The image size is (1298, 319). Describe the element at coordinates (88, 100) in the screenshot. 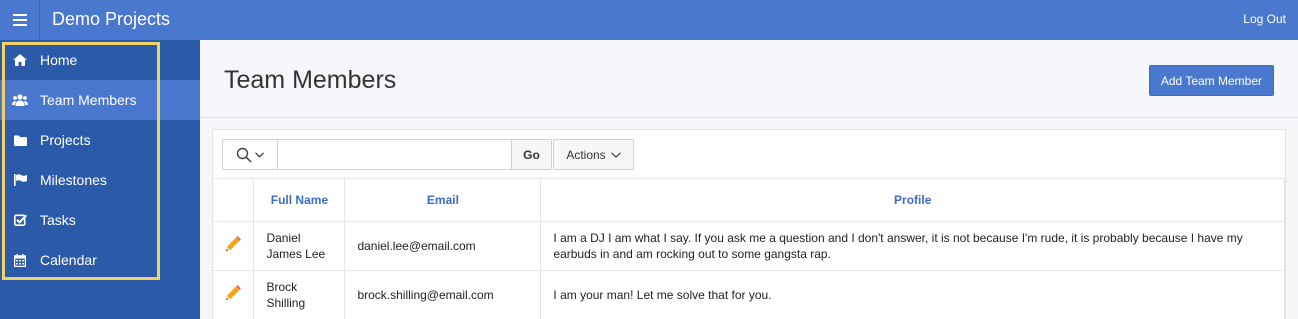

I see `sidebar-item-label: Team Members` at that location.